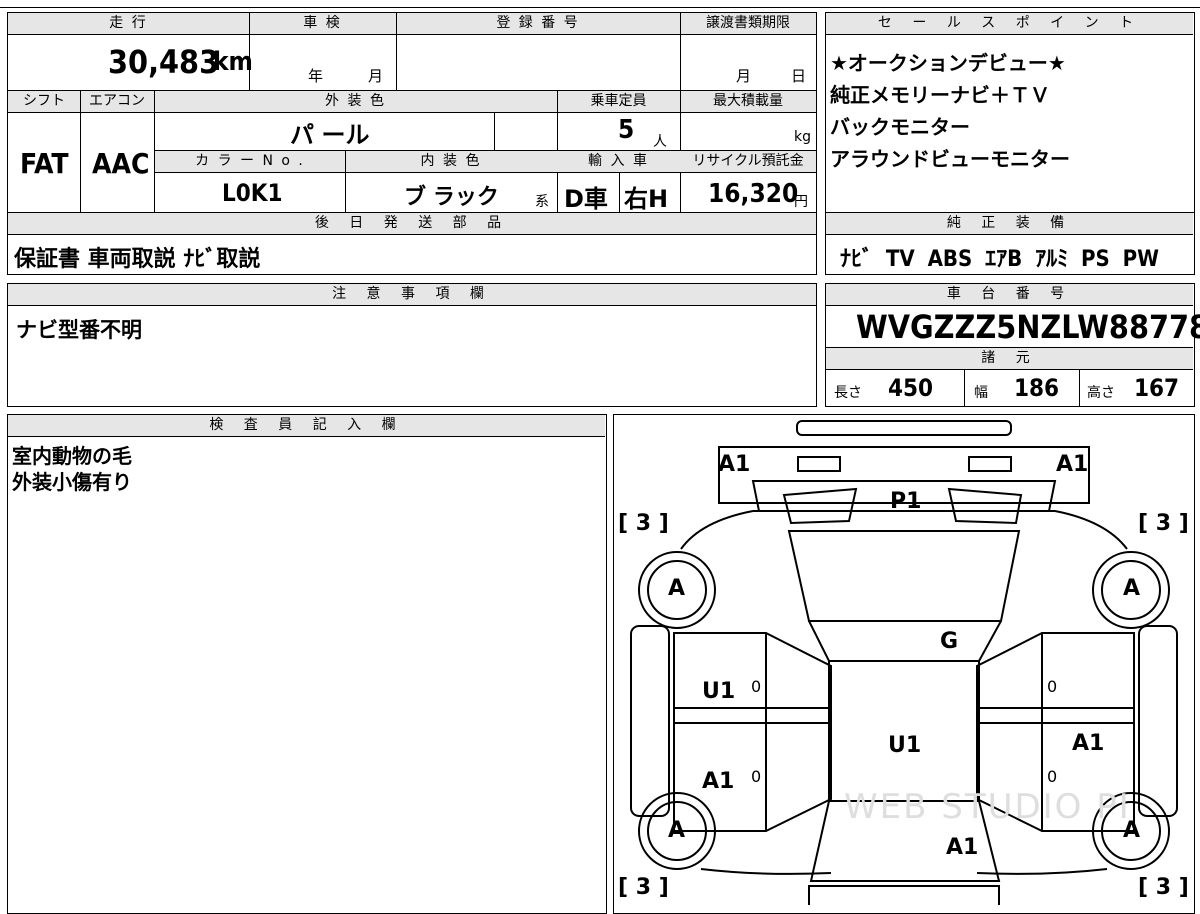 This screenshot has height=914, width=1200. What do you see at coordinates (962, 847) in the screenshot?
I see `damage-rear-hatch: A1` at bounding box center [962, 847].